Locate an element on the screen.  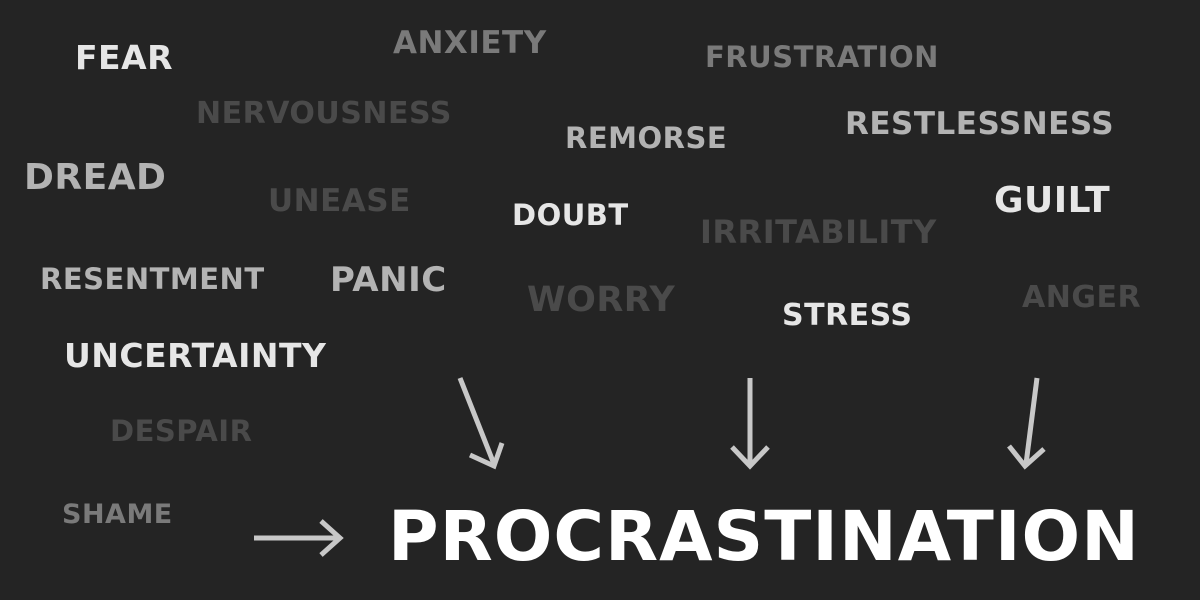
procrastination-heading: PROCRASTINATION is located at coordinates (764, 537).